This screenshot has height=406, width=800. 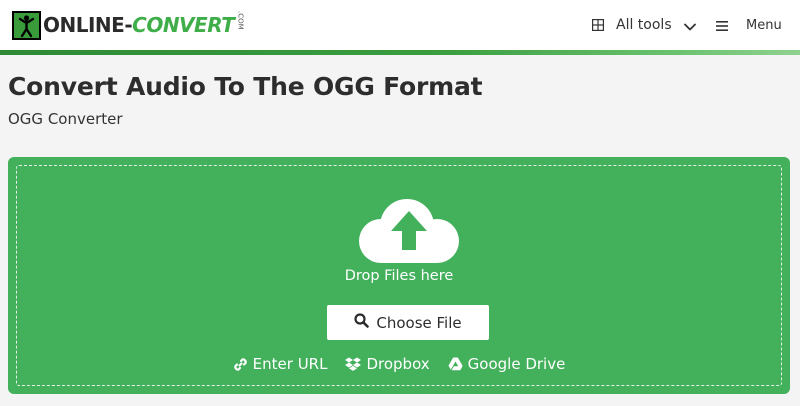 I want to click on enter-url-button: Enter URL, so click(x=280, y=364).